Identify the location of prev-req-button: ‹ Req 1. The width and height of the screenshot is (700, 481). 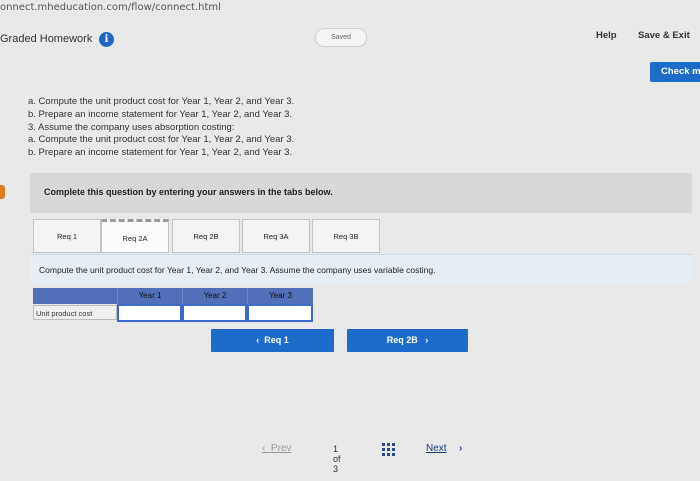
(272, 340).